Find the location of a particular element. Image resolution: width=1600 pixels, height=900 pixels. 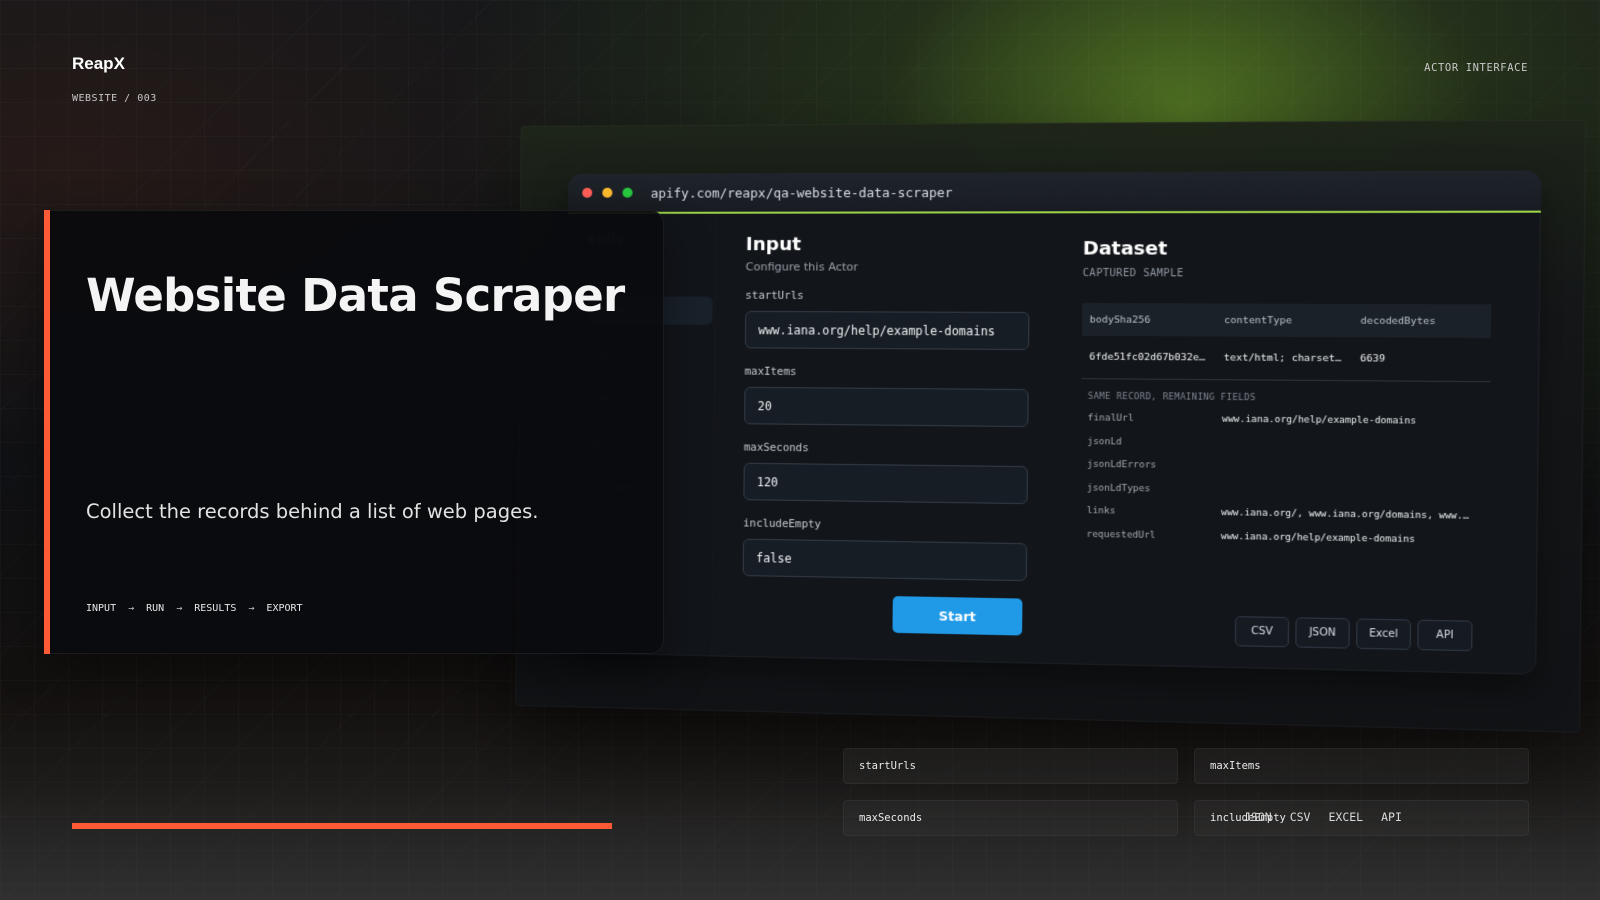

bottom-api-link: API is located at coordinates (1391, 817).